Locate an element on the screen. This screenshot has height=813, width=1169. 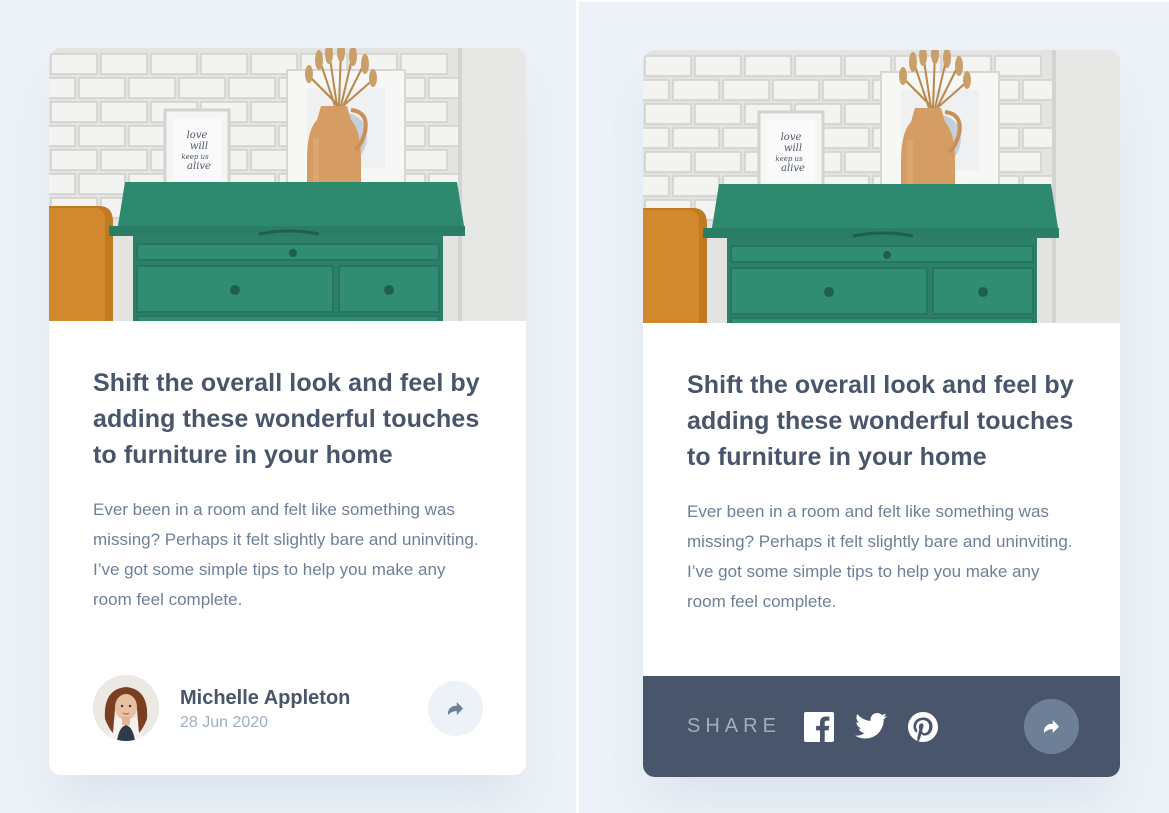
share-label: SHARE is located at coordinates (734, 726).